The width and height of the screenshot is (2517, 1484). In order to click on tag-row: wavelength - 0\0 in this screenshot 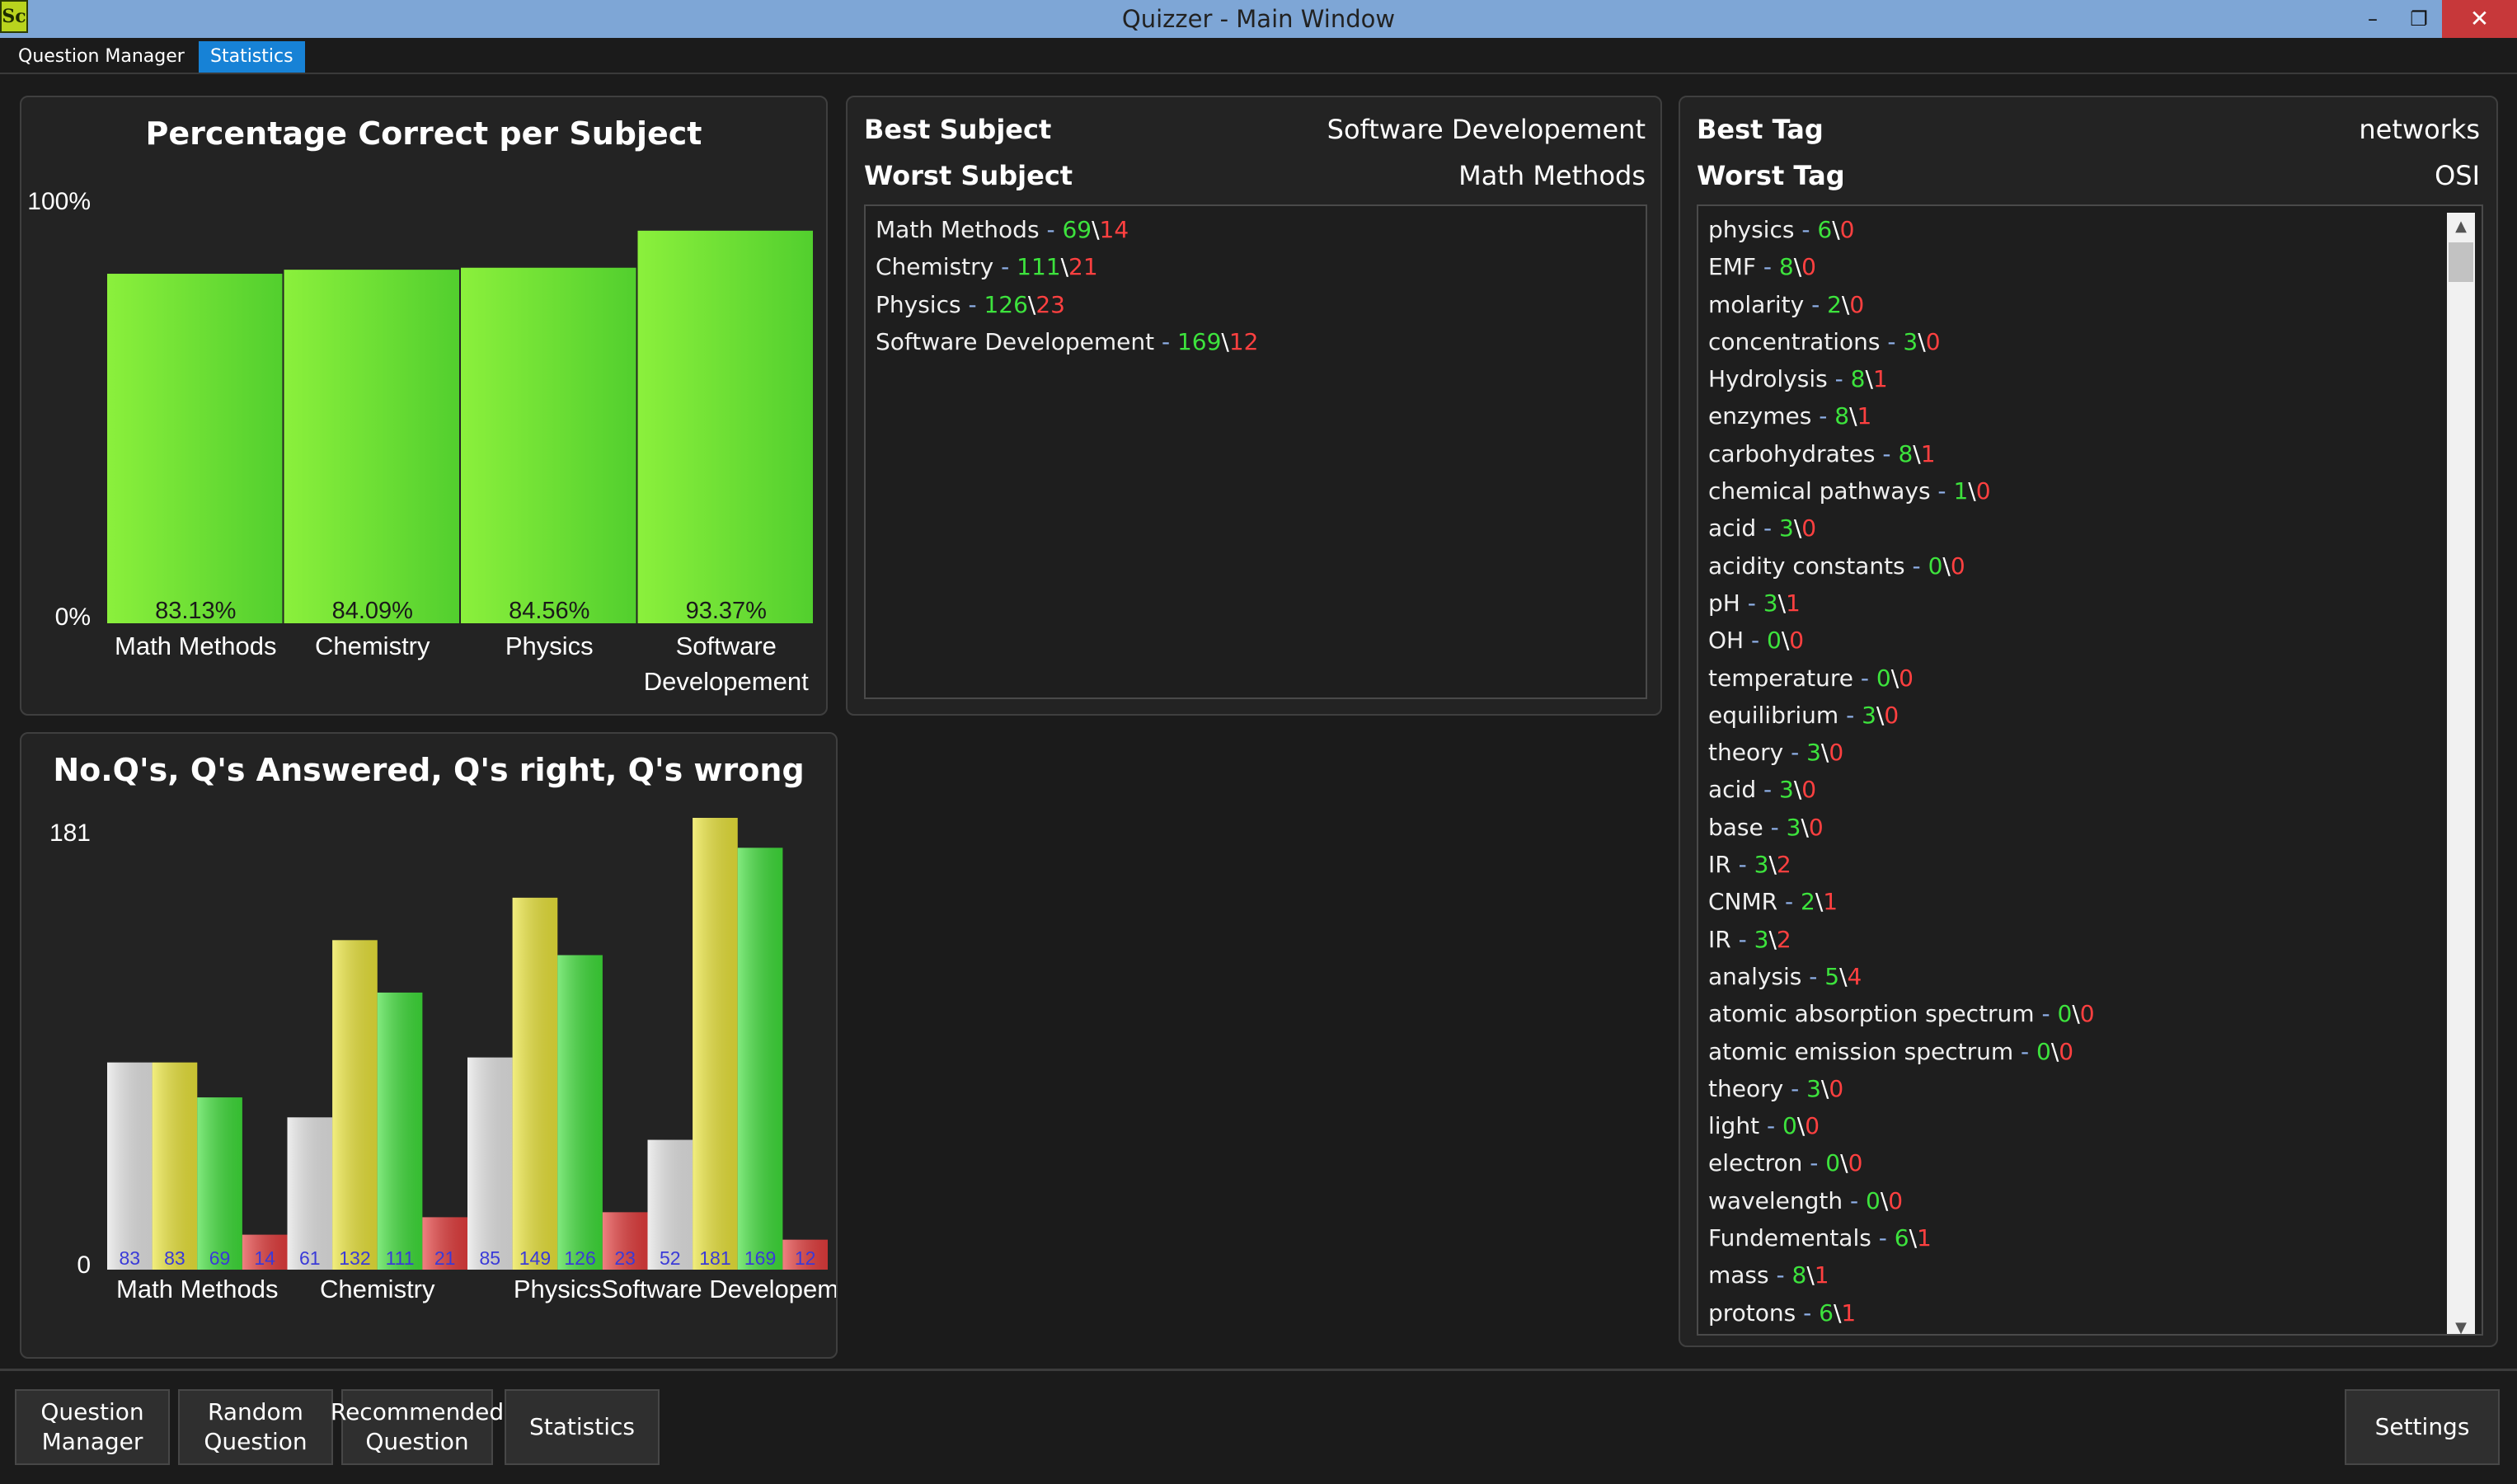, I will do `click(1901, 1200)`.